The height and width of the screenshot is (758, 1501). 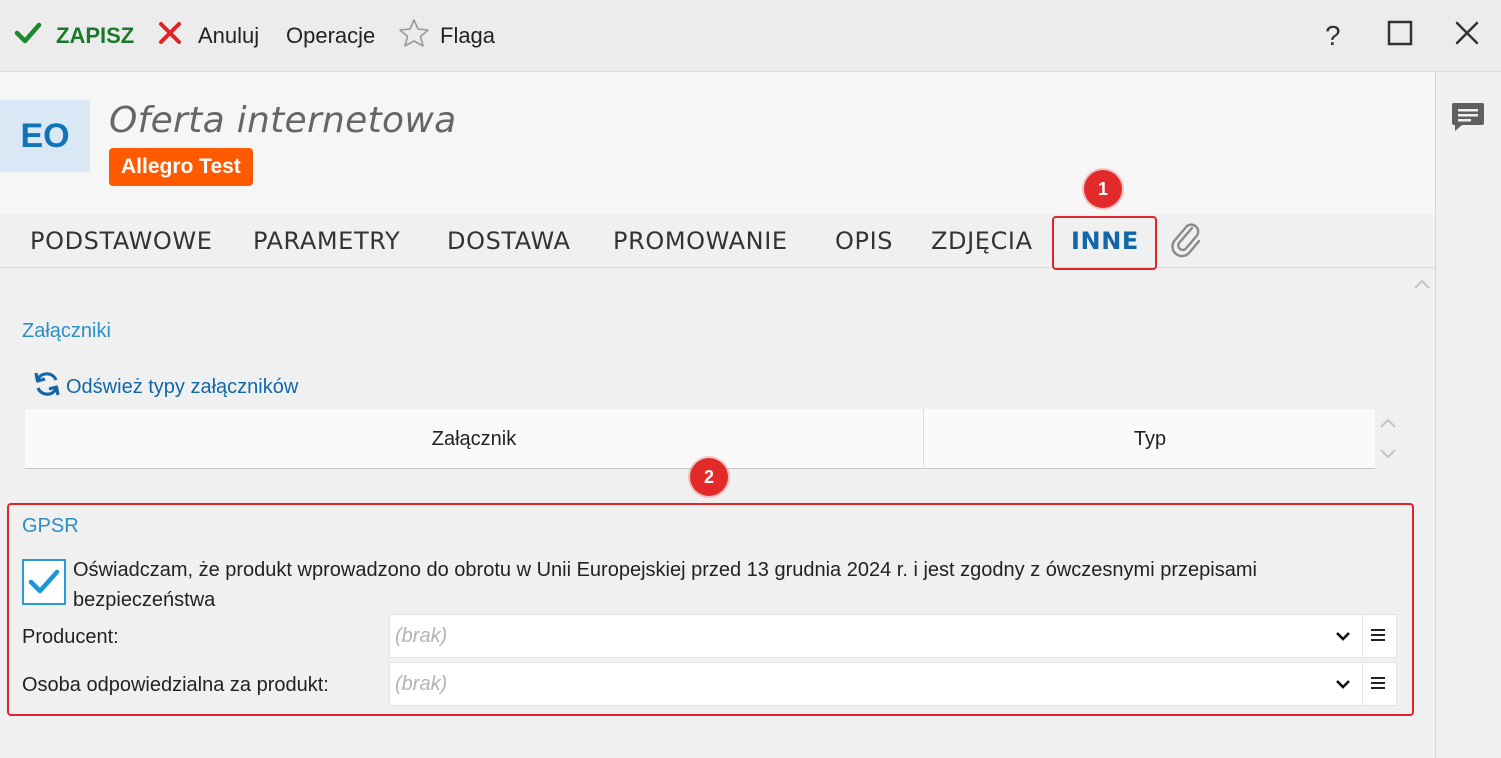 I want to click on column-header-type: Typ, so click(x=1150, y=439).